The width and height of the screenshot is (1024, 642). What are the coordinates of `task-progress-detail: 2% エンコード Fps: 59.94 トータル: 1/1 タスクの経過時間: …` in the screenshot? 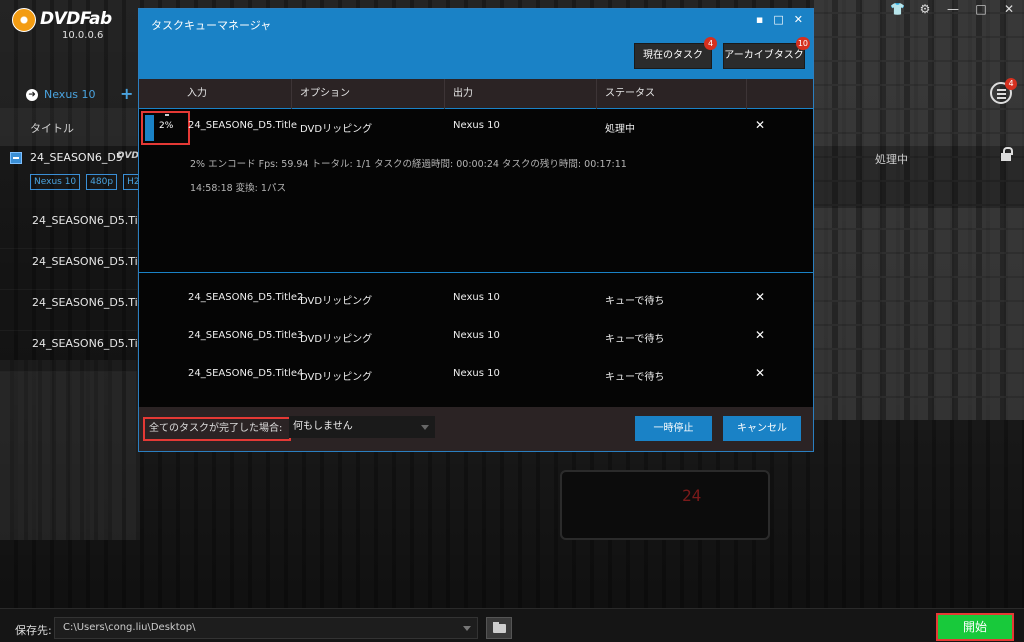 It's located at (408, 164).